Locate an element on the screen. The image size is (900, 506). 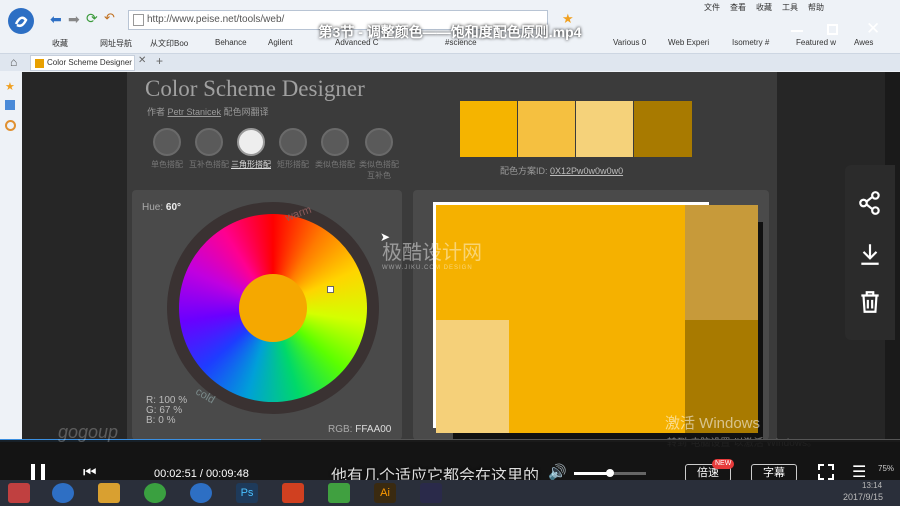
menu-favorites: 收藏 is located at coordinates (764, 7).